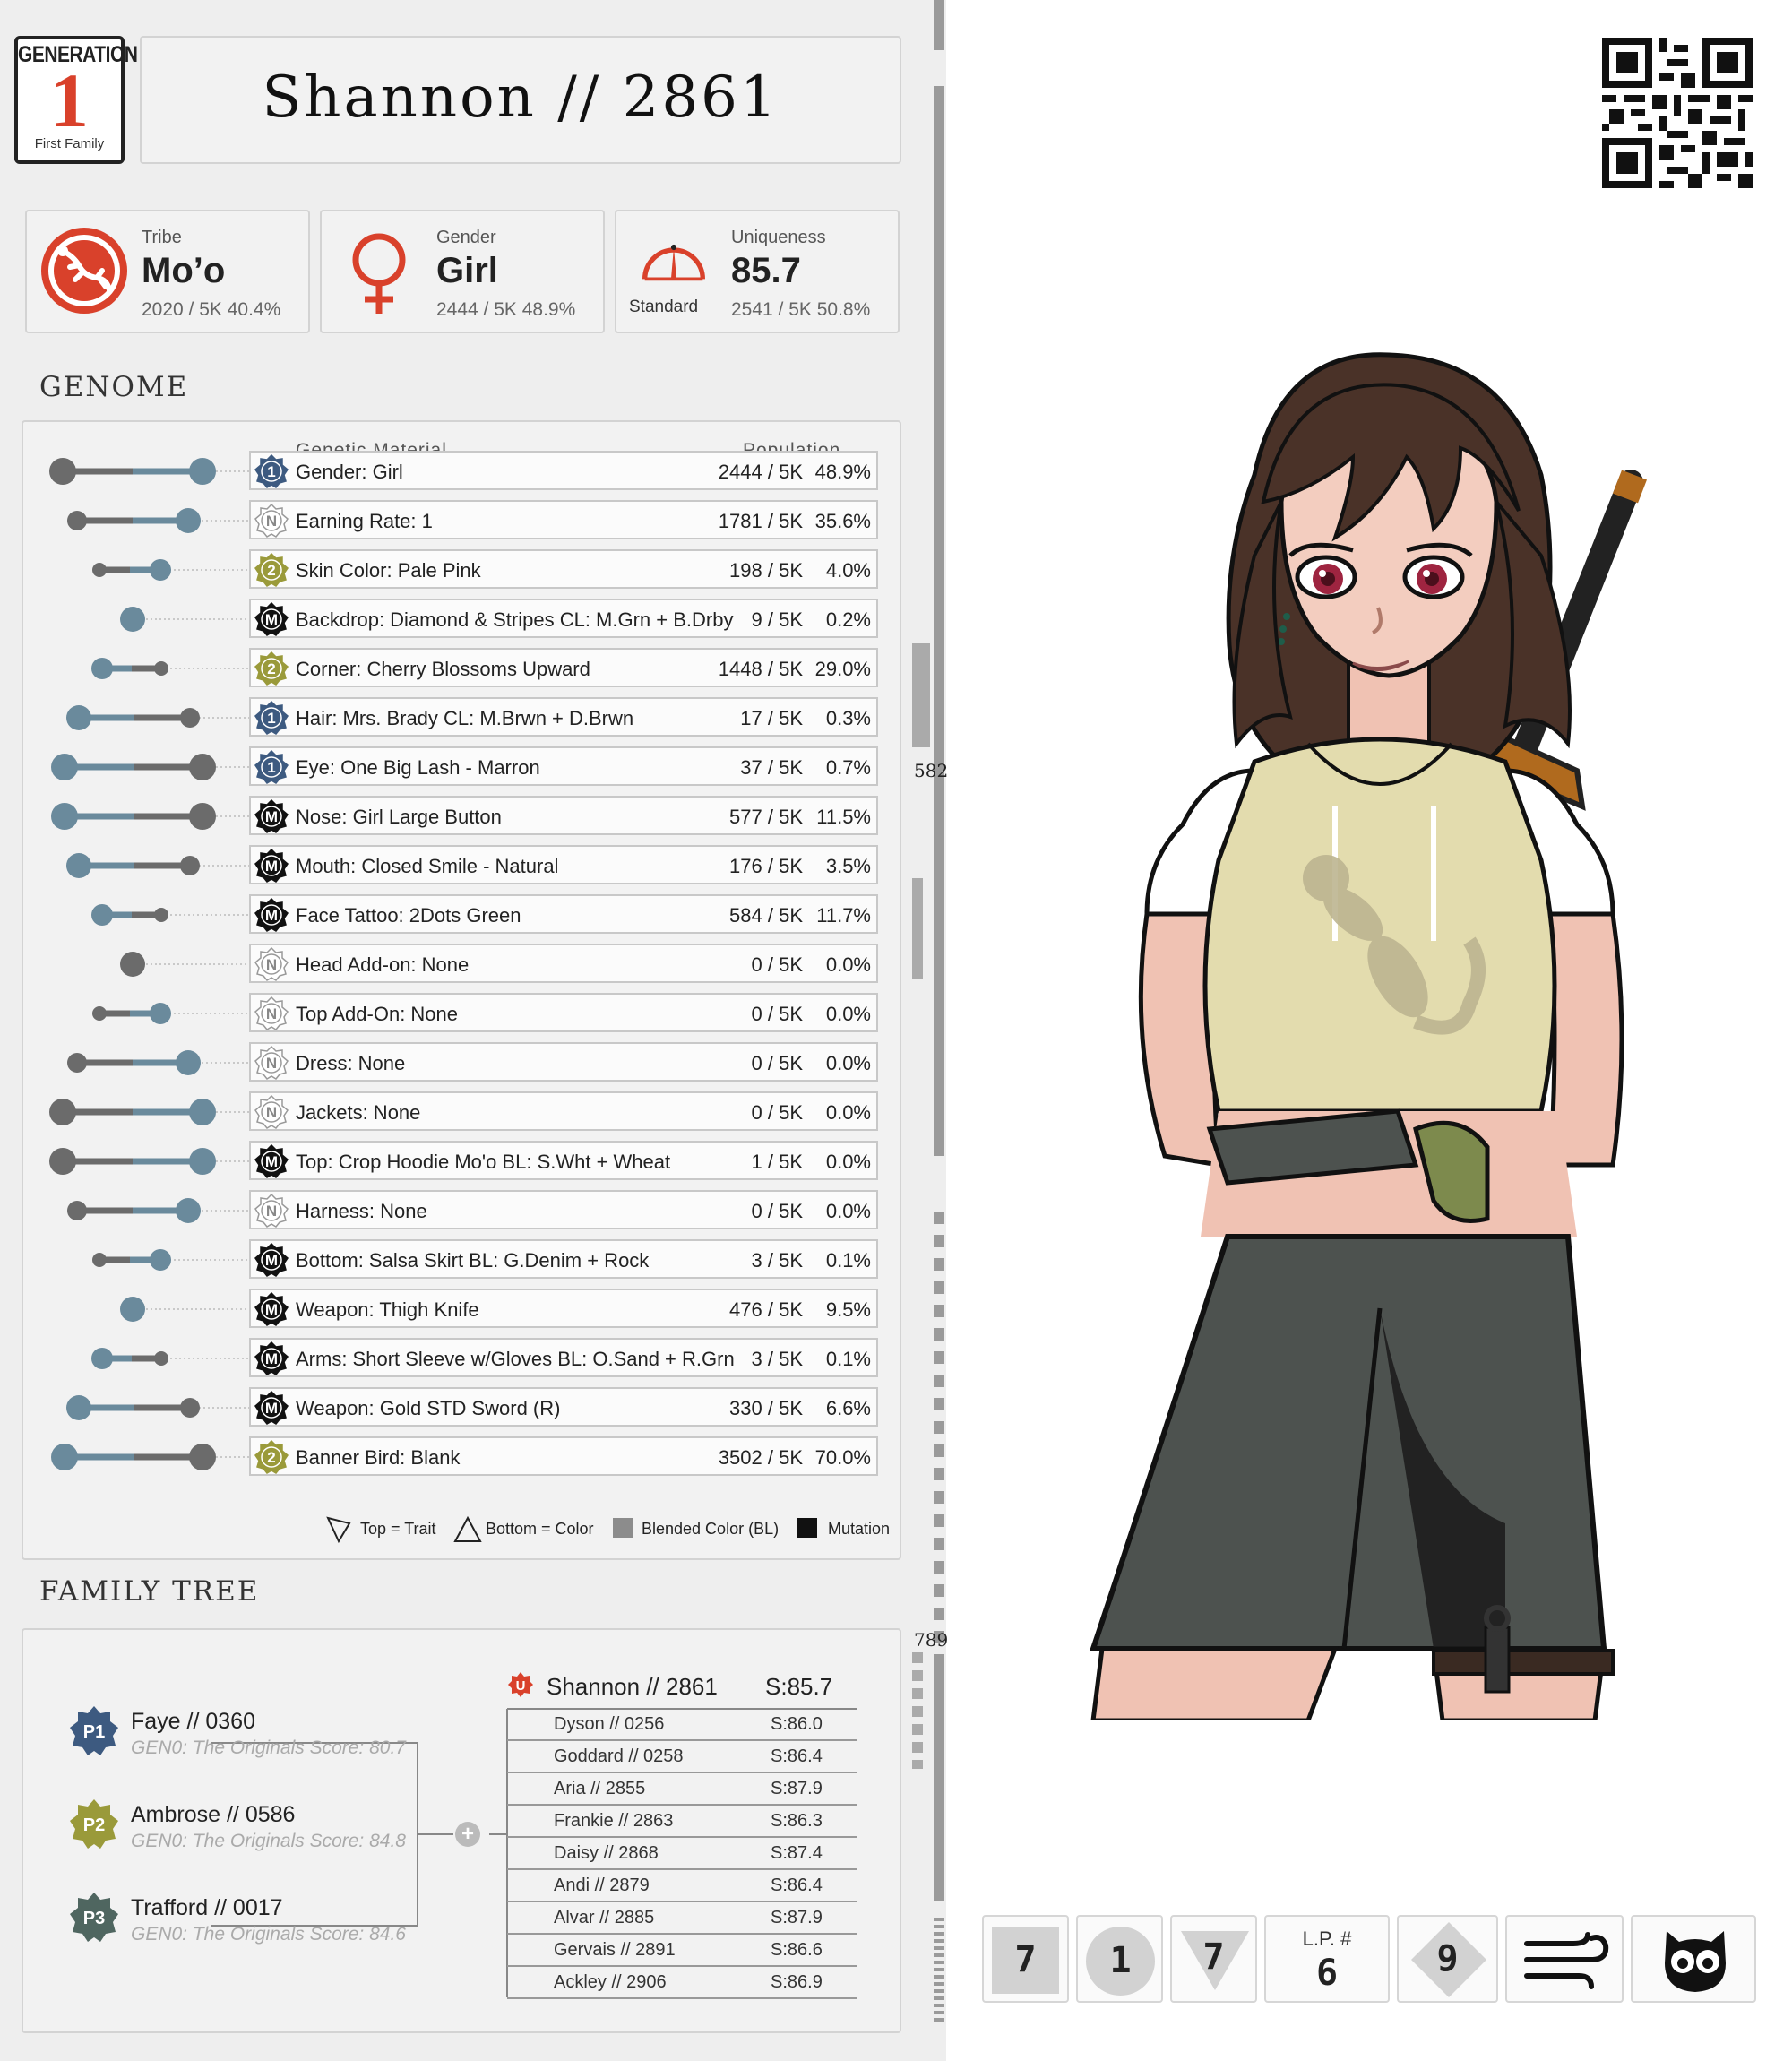 The height and width of the screenshot is (2061, 1792). I want to click on parent-score: GEN0: The Originals Score: 80.7, so click(268, 1748).